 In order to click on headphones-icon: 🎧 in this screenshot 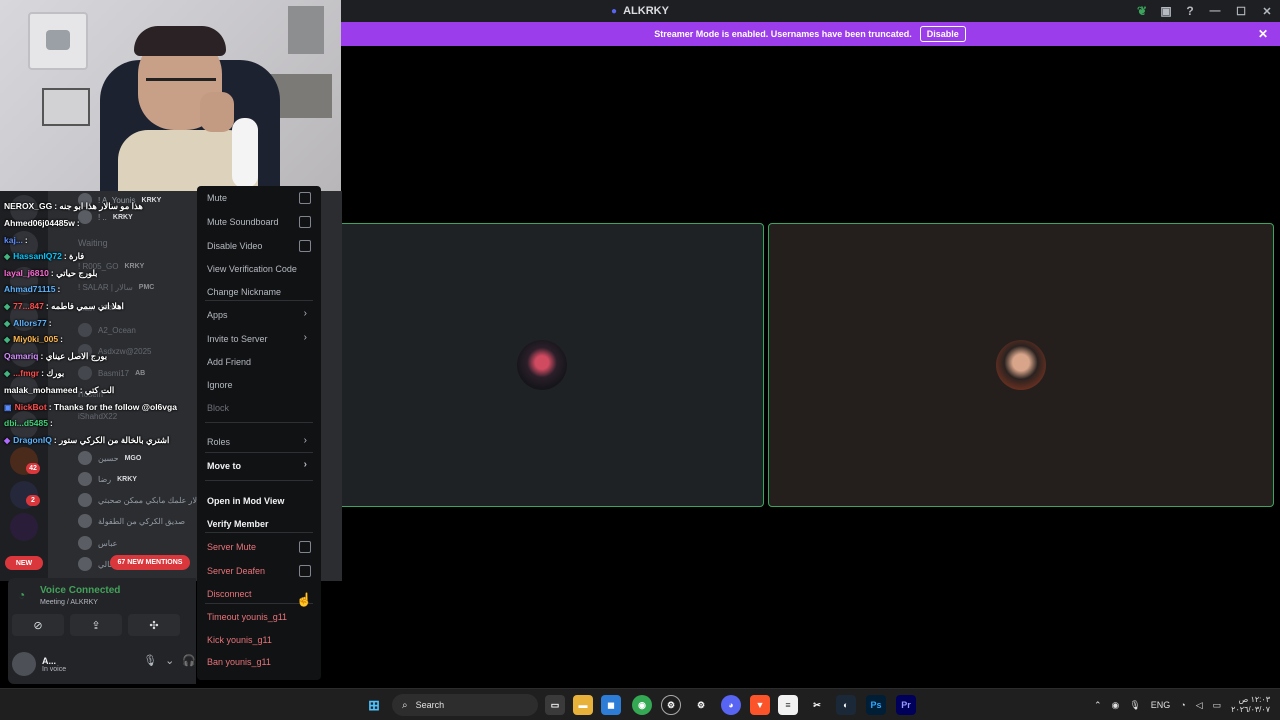, I will do `click(189, 660)`.